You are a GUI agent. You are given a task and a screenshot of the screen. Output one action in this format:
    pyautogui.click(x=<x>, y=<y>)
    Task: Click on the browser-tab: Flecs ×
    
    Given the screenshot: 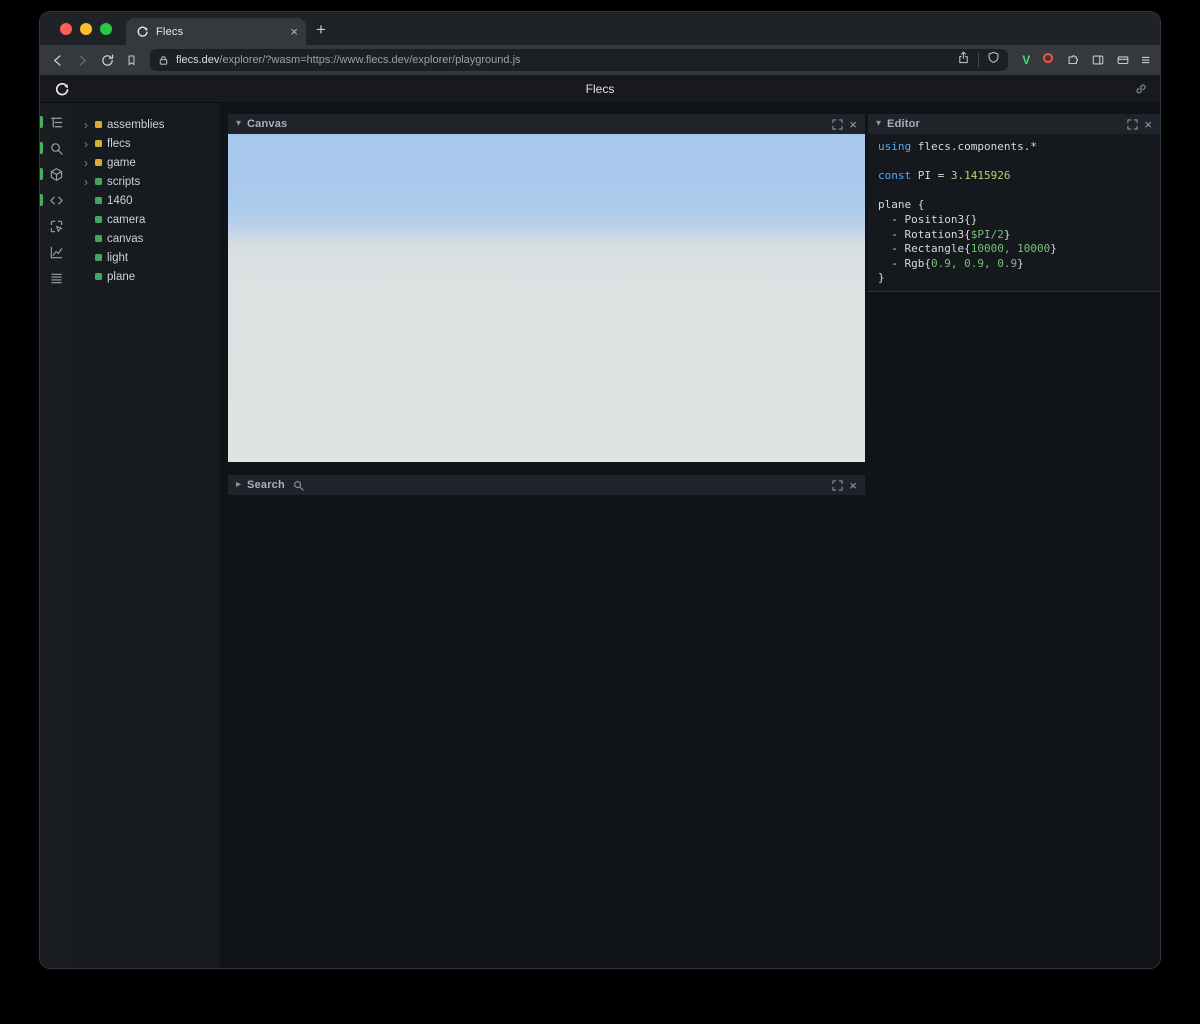 What is the action you would take?
    pyautogui.click(x=216, y=31)
    